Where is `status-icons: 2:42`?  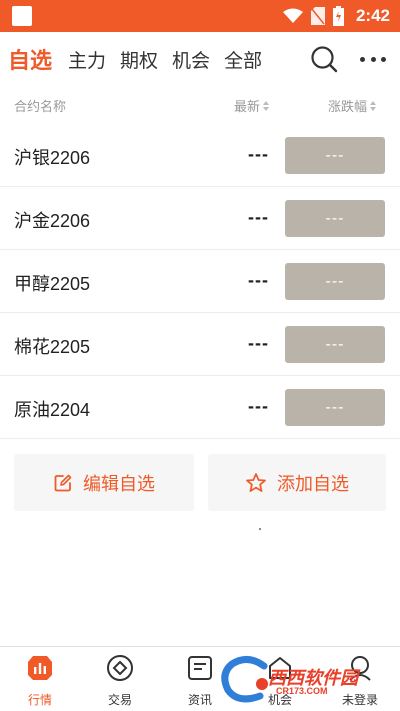
status-icons: 2:42 is located at coordinates (336, 16).